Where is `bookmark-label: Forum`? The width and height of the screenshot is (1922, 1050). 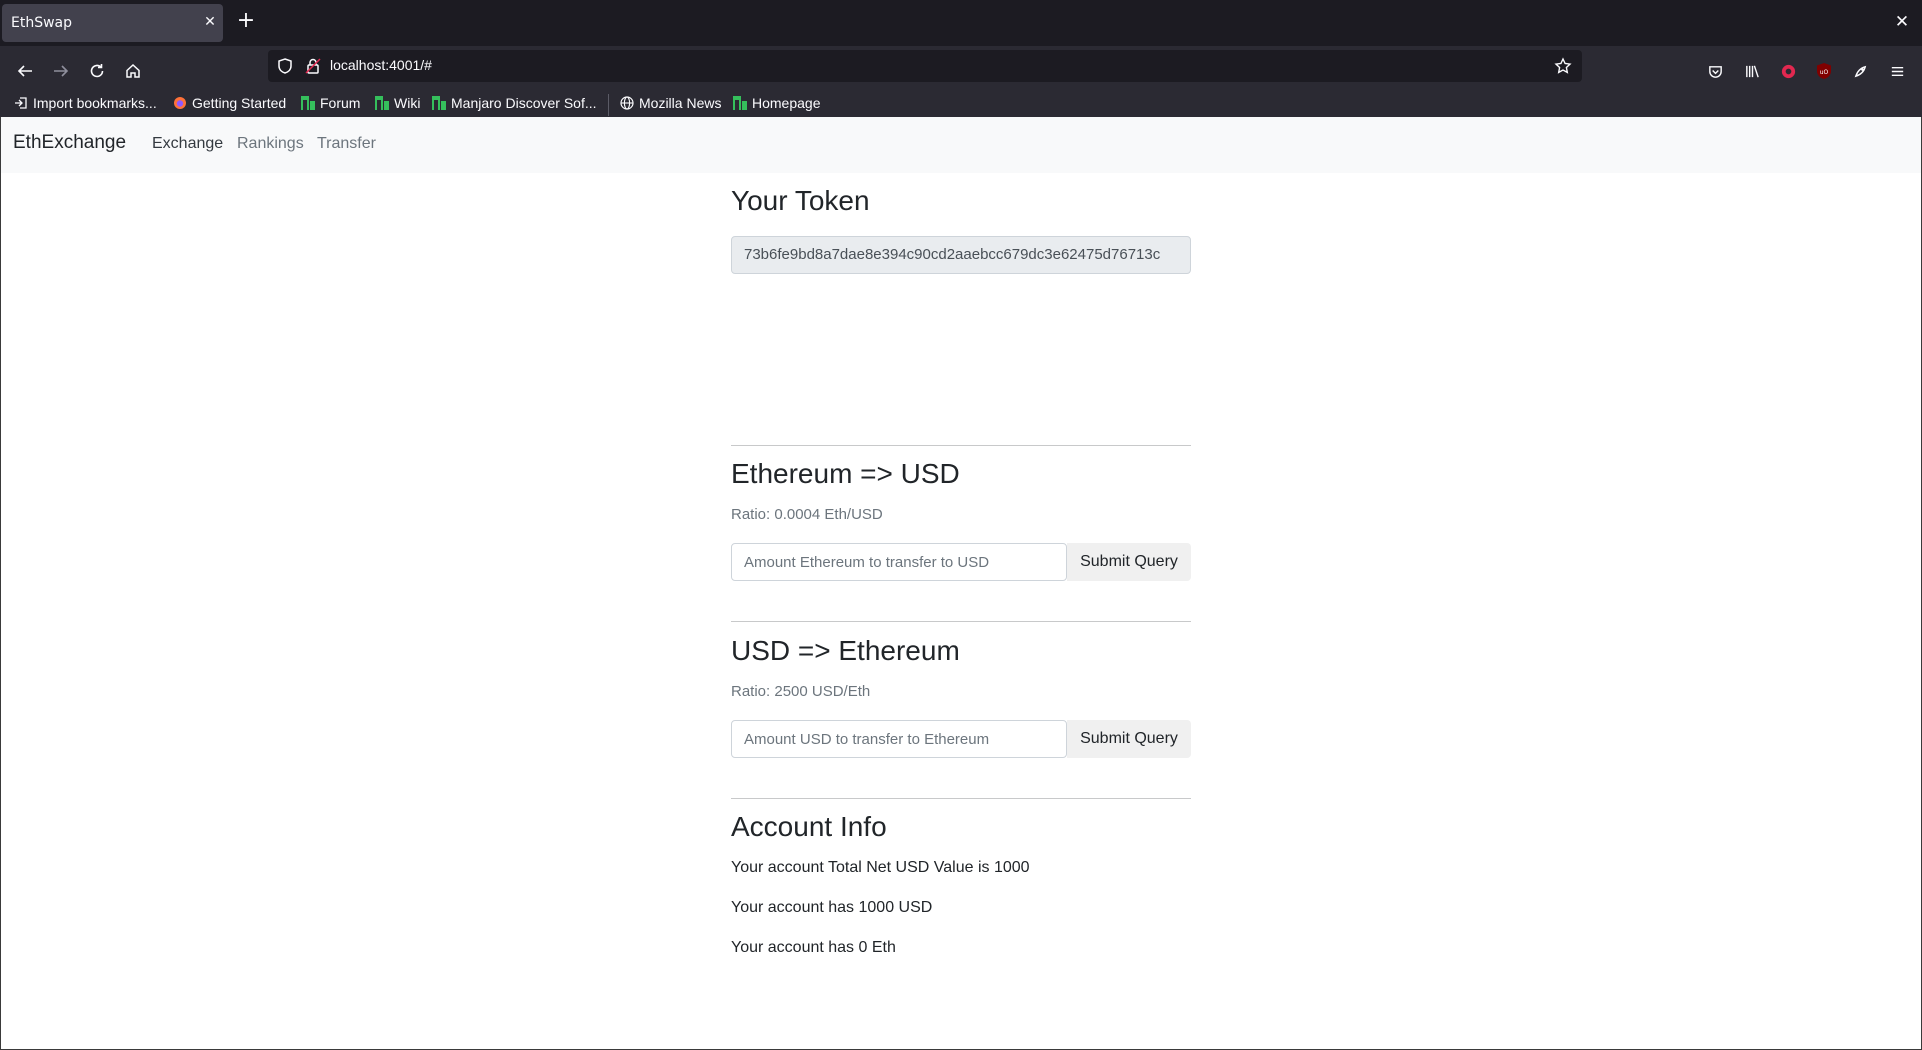
bookmark-label: Forum is located at coordinates (340, 103).